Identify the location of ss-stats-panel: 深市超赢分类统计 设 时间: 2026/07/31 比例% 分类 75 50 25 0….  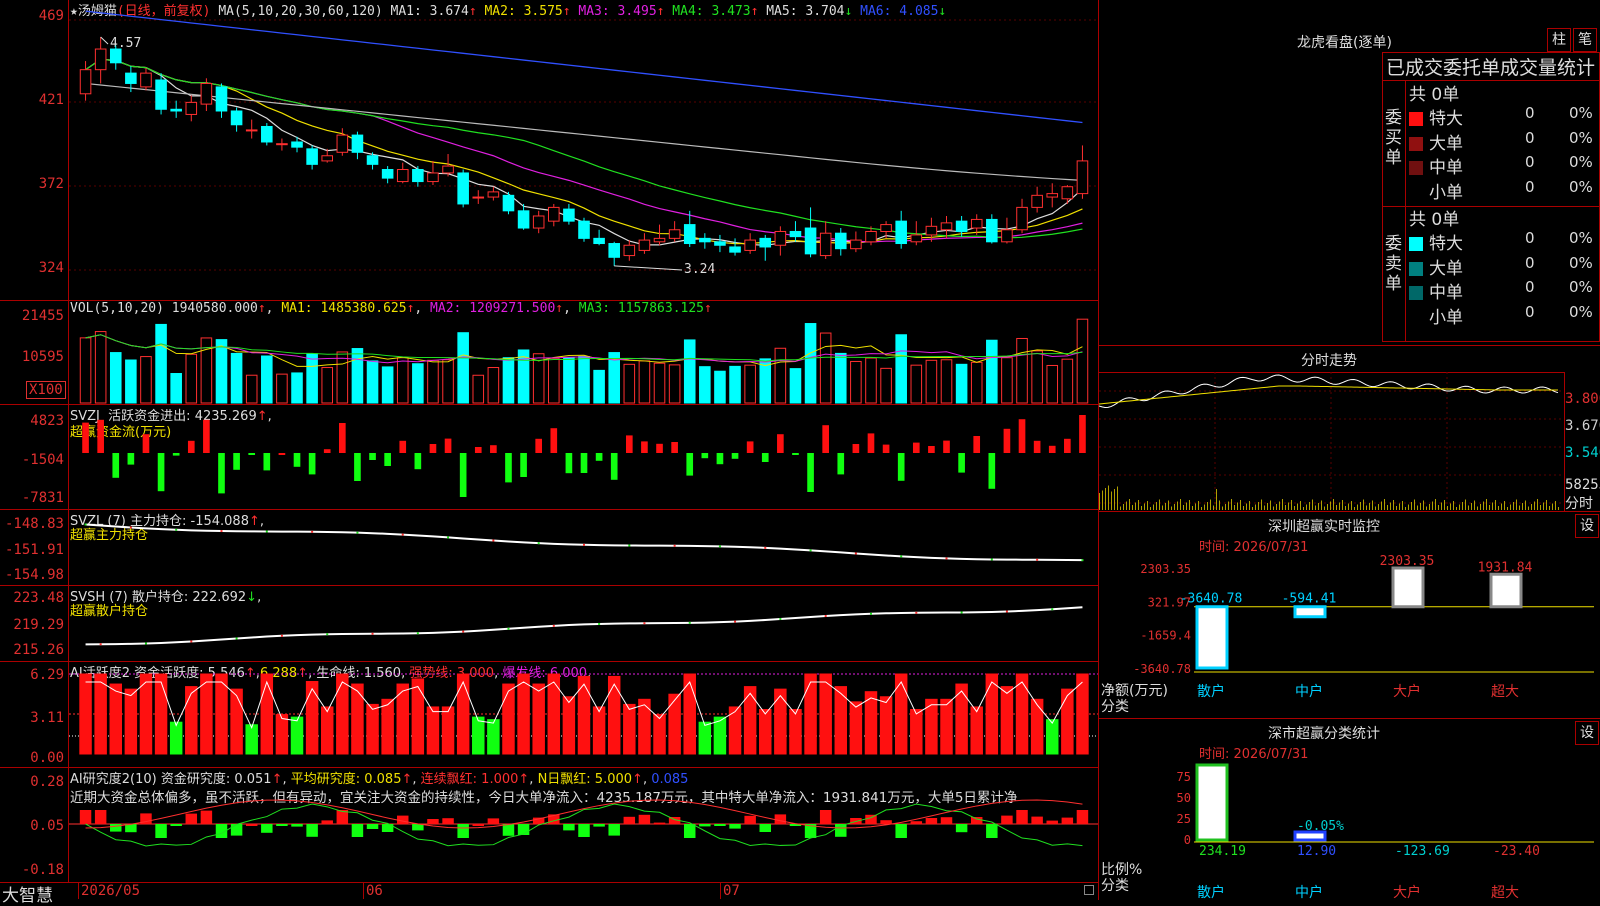
(1349, 809).